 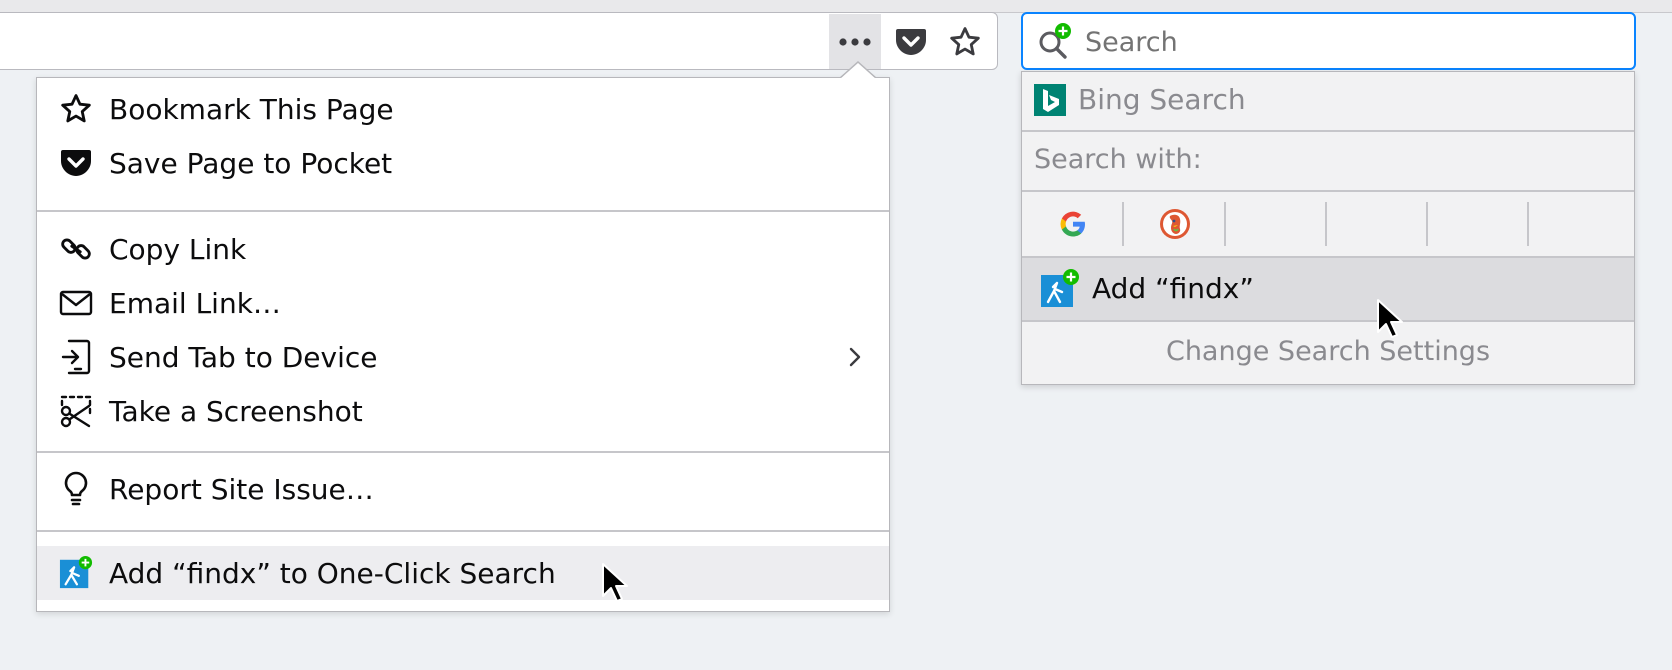 I want to click on change-search-settings-button: Change Search Settings, so click(x=1328, y=353).